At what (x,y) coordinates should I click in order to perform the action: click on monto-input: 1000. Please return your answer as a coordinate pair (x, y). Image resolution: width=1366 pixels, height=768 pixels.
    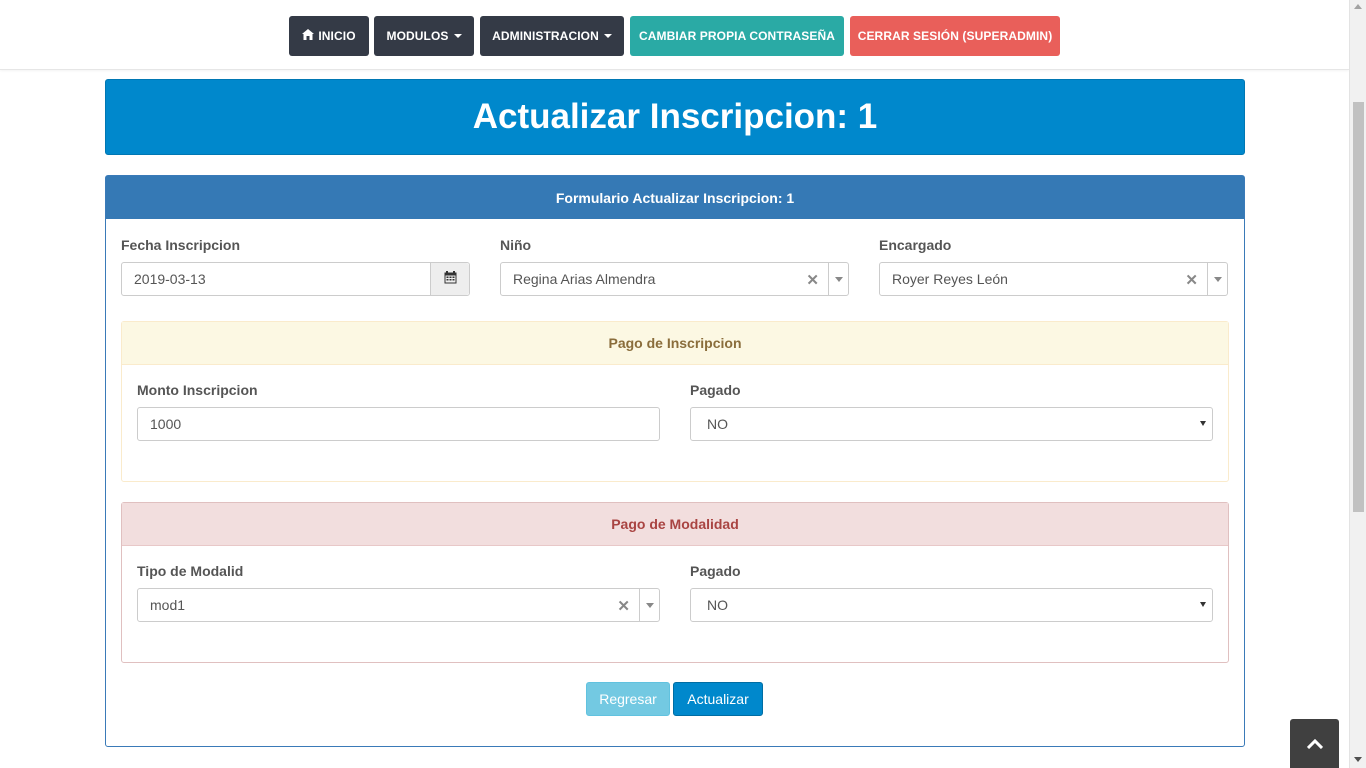
    Looking at the image, I should click on (398, 424).